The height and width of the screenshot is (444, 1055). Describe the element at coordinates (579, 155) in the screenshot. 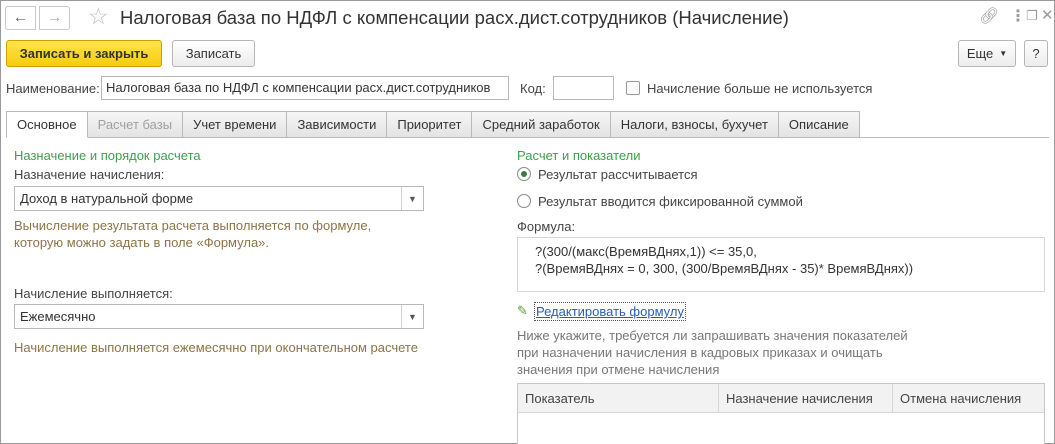

I see `indicators-section-title: Расчет и показатели` at that location.